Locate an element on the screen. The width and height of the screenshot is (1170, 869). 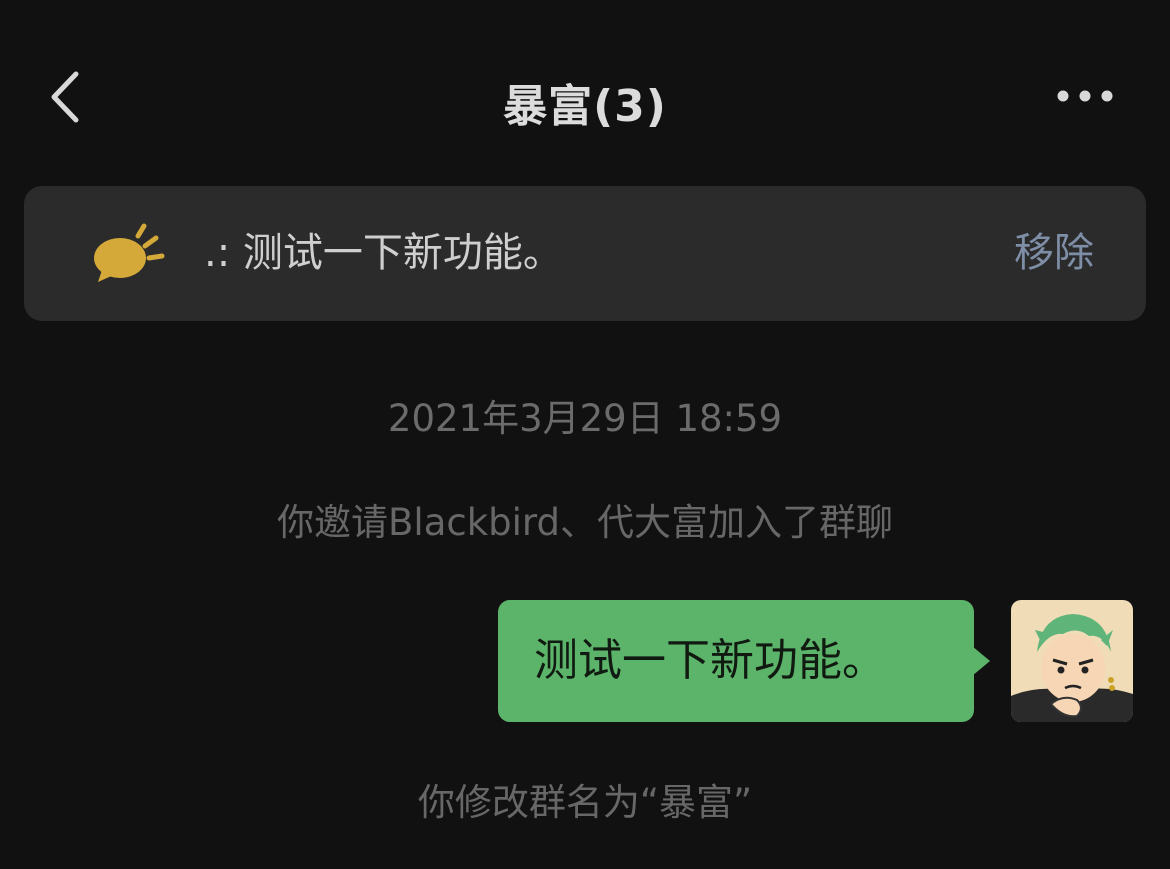
avatar-icon is located at coordinates (1072, 661).